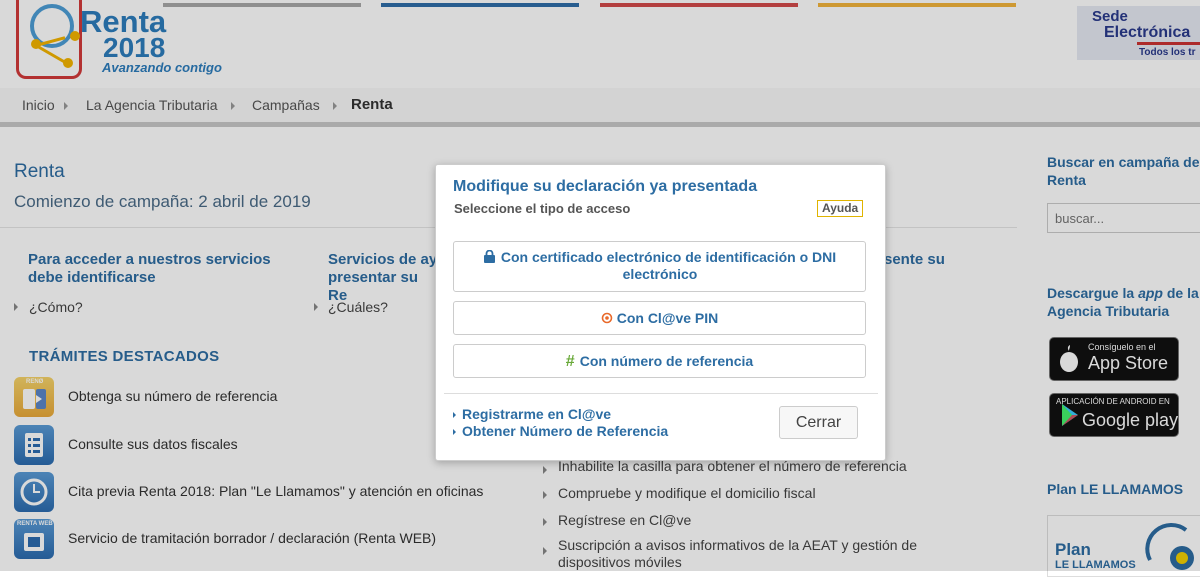 This screenshot has width=1200, height=577. Describe the element at coordinates (565, 431) in the screenshot. I see `obtain-reference-label: Obtener Número de Referencia` at that location.